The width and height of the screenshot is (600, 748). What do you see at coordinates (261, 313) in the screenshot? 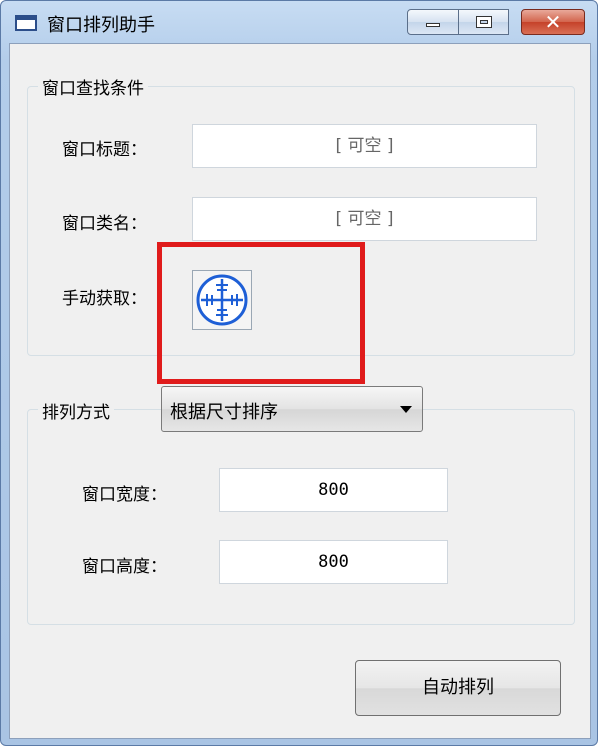
I see `red-highlight-box` at bounding box center [261, 313].